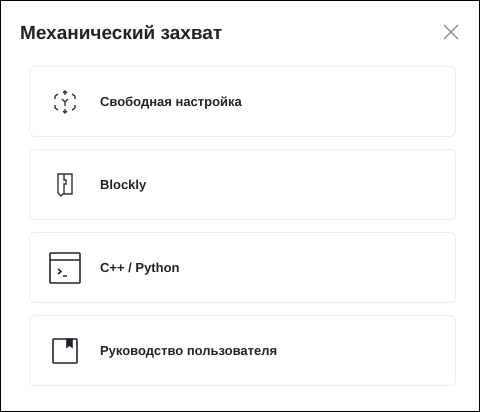 The height and width of the screenshot is (412, 480). What do you see at coordinates (121, 34) in the screenshot?
I see `dialog-title: Механический захват` at bounding box center [121, 34].